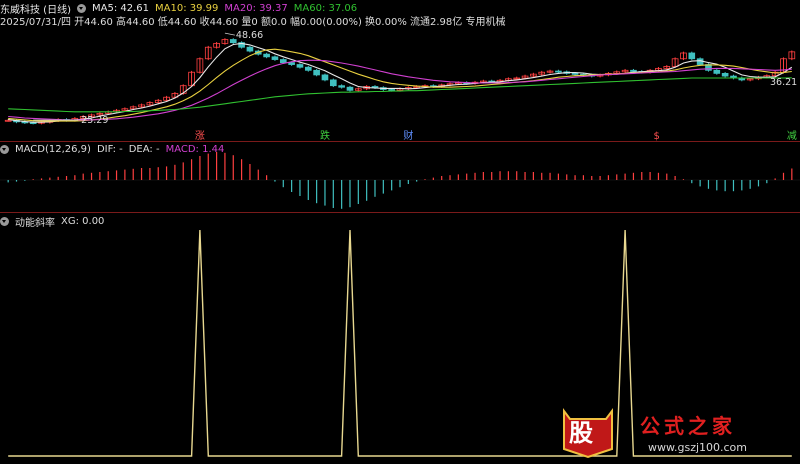 The width and height of the screenshot is (800, 464). I want to click on event-mark: 跌, so click(325, 135).